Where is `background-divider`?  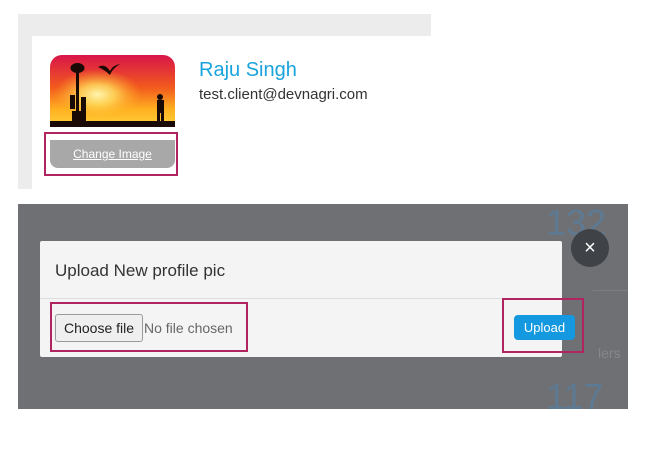 background-divider is located at coordinates (610, 290).